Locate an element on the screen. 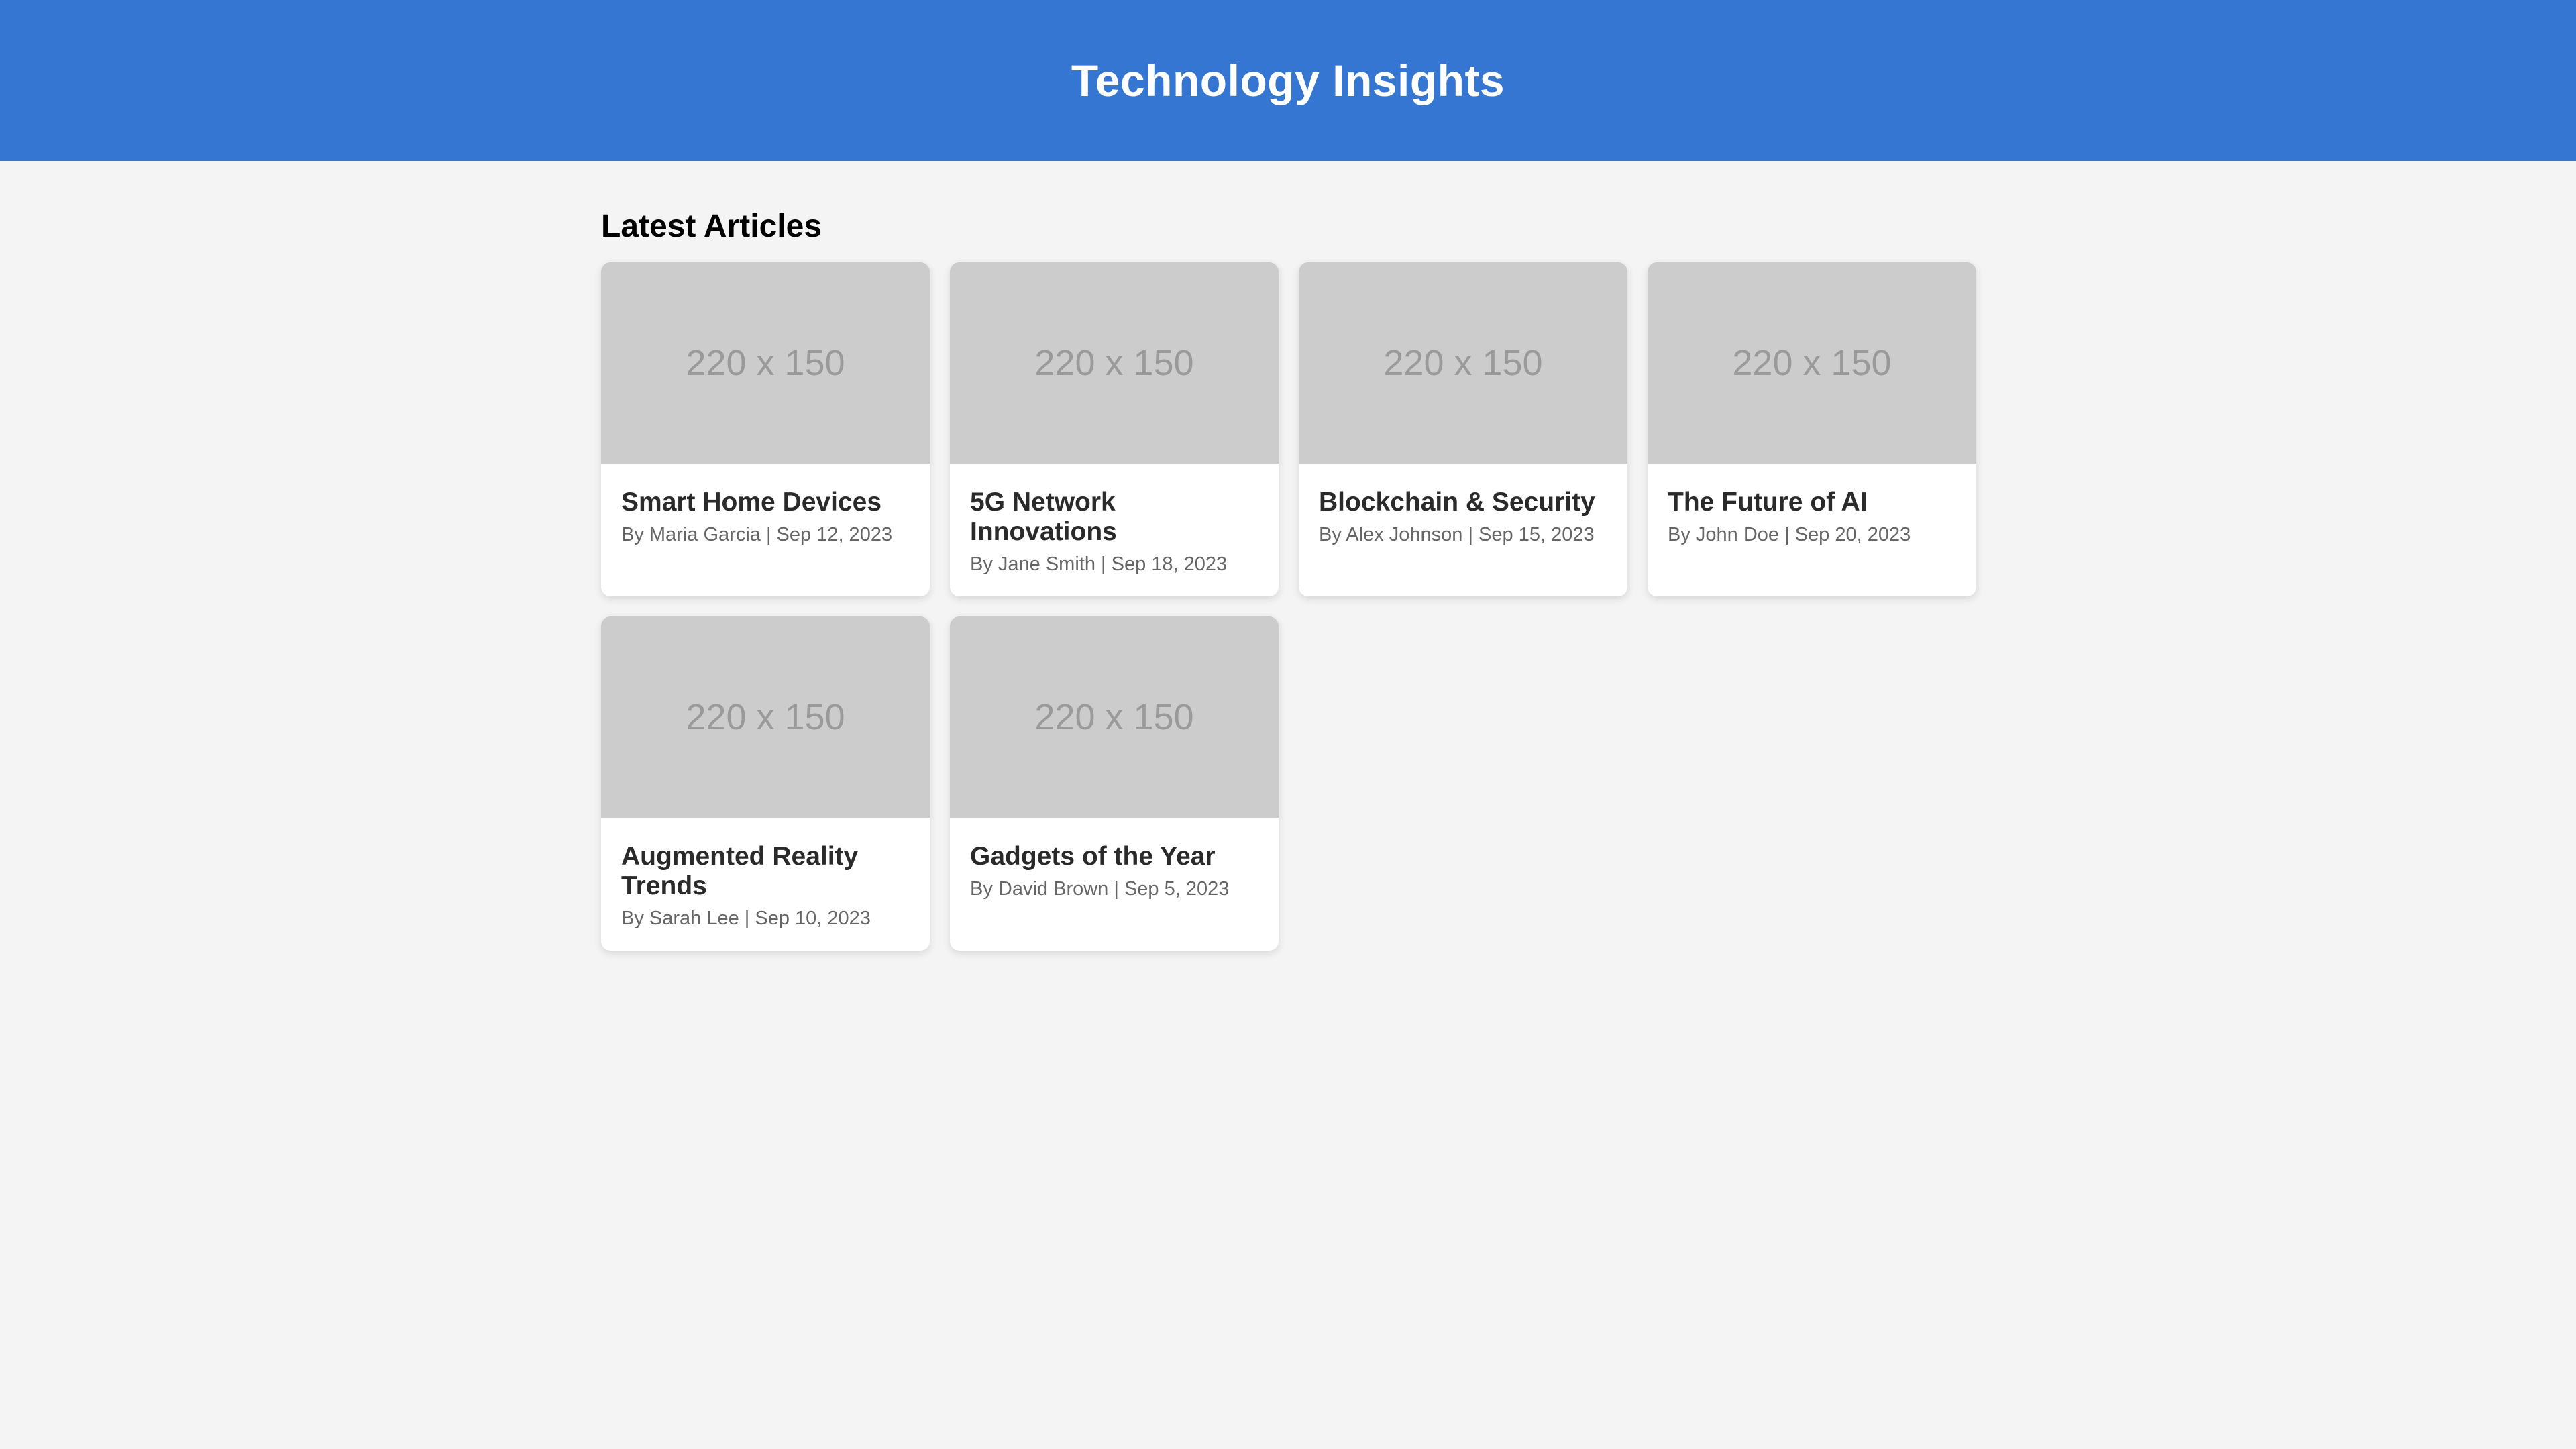 The image size is (2576, 1449). article-meta: By Sarah Lee | Sep 10, 2023 is located at coordinates (746, 918).